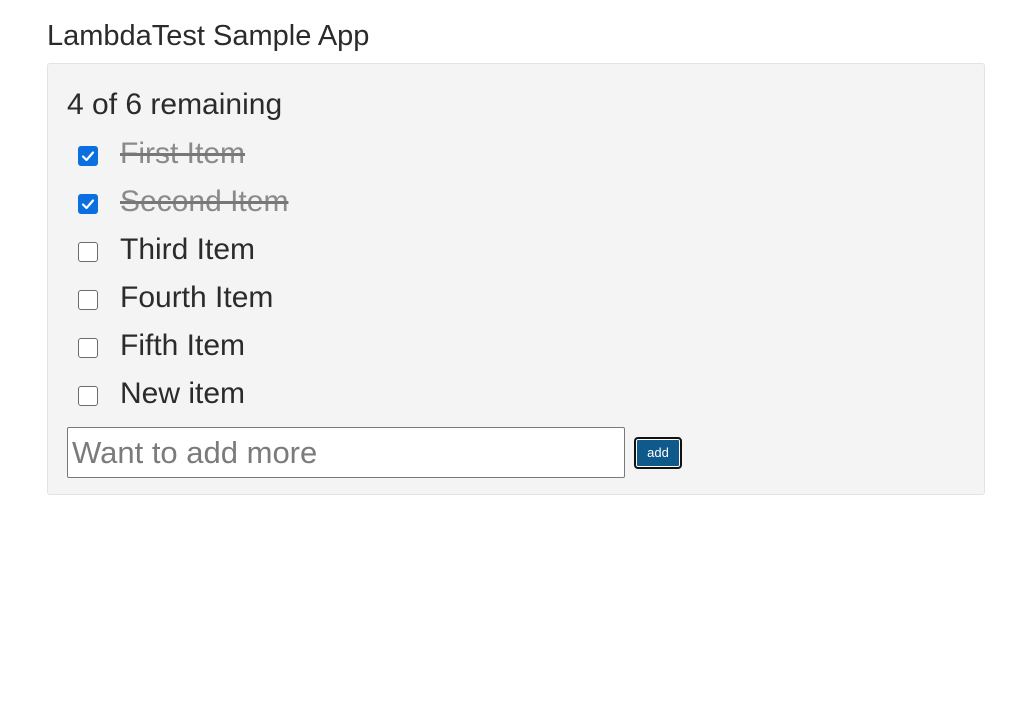  I want to click on todo-item: First Item, so click(516, 156).